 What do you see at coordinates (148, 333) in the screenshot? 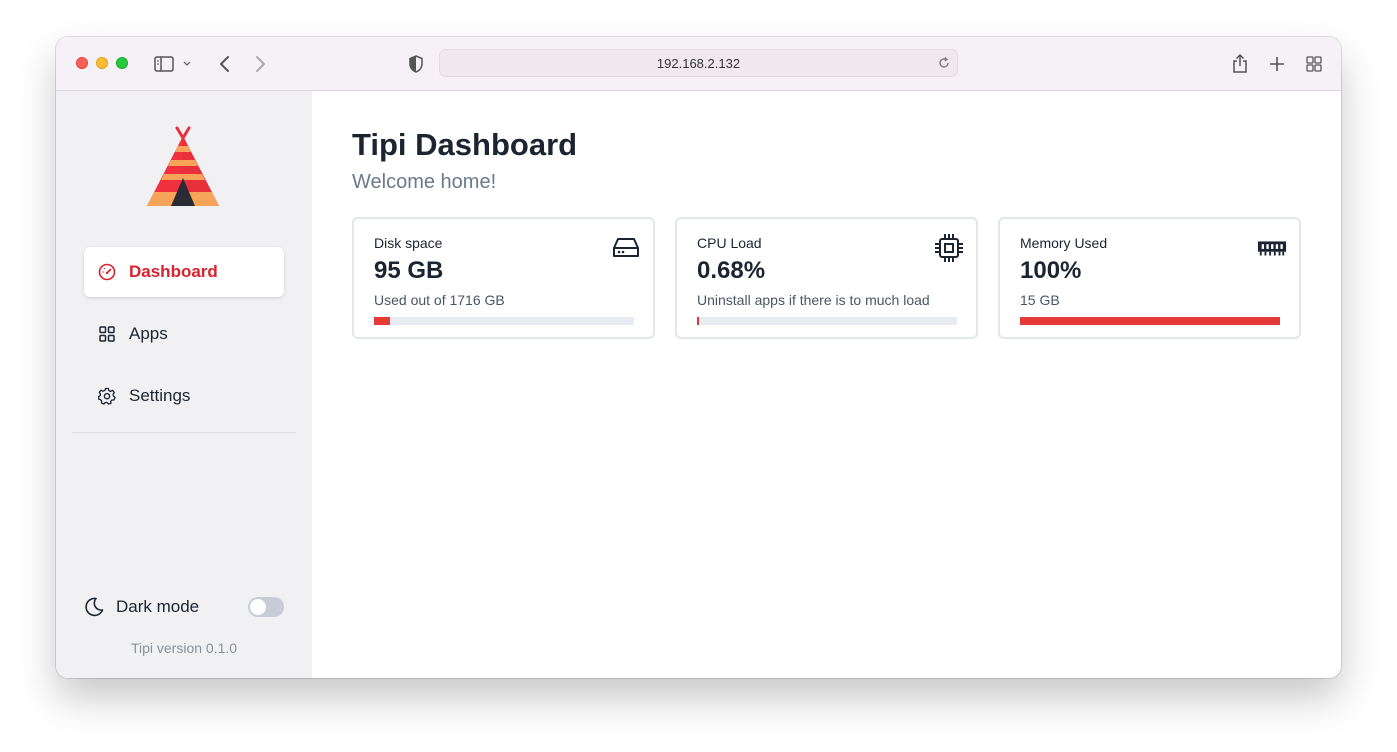
I see `sidebar-item-label: Apps` at bounding box center [148, 333].